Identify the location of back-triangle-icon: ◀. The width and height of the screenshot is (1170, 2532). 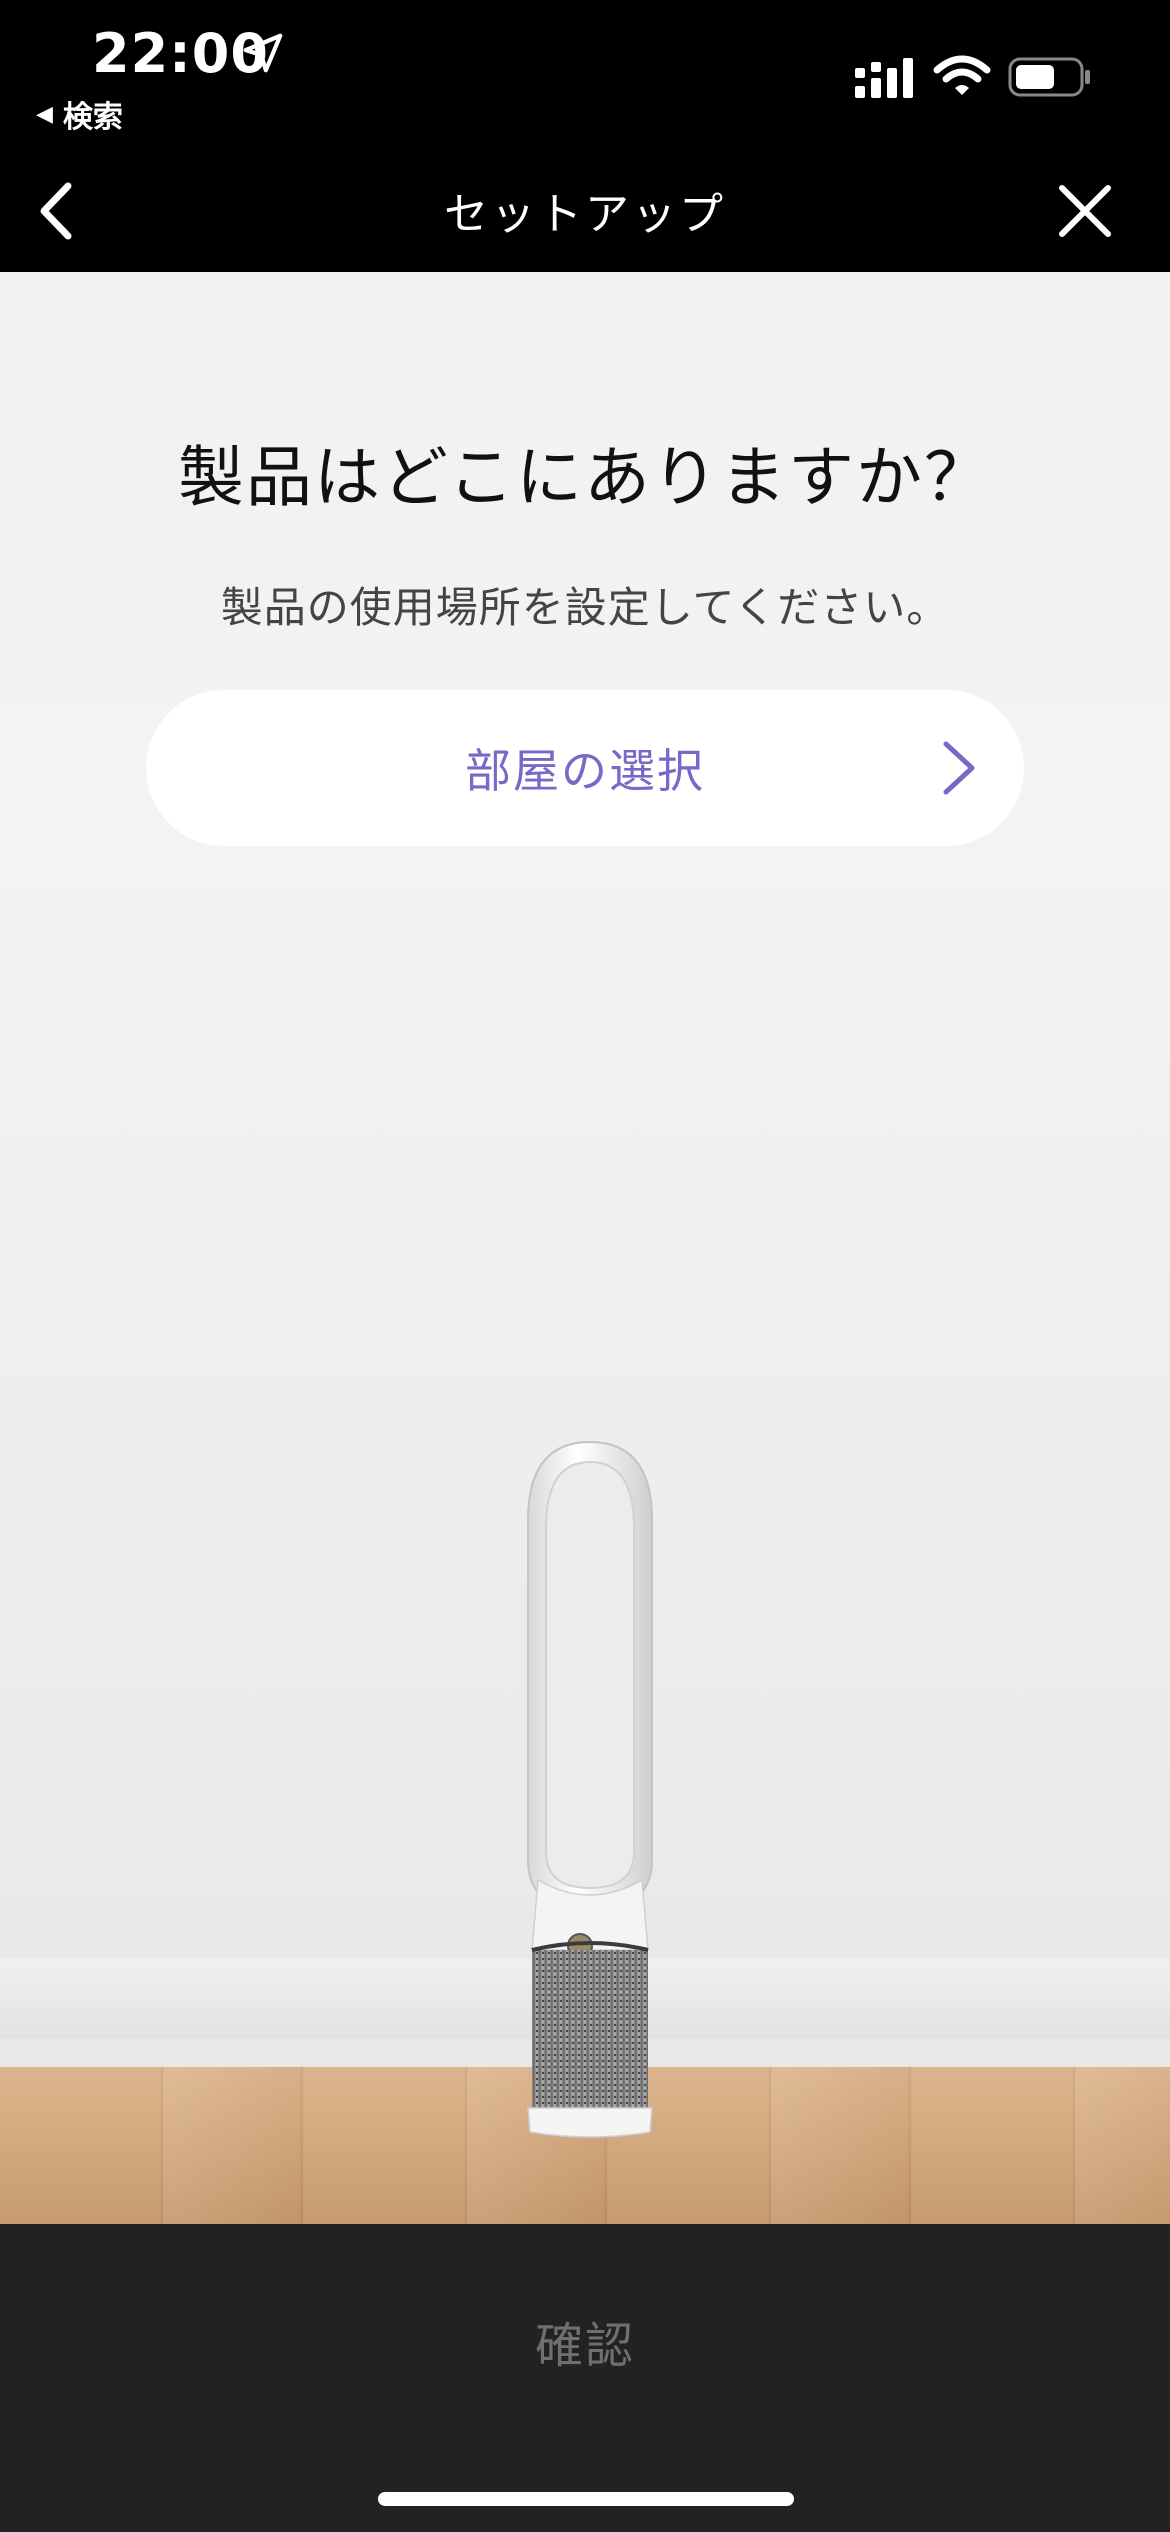
(44, 114).